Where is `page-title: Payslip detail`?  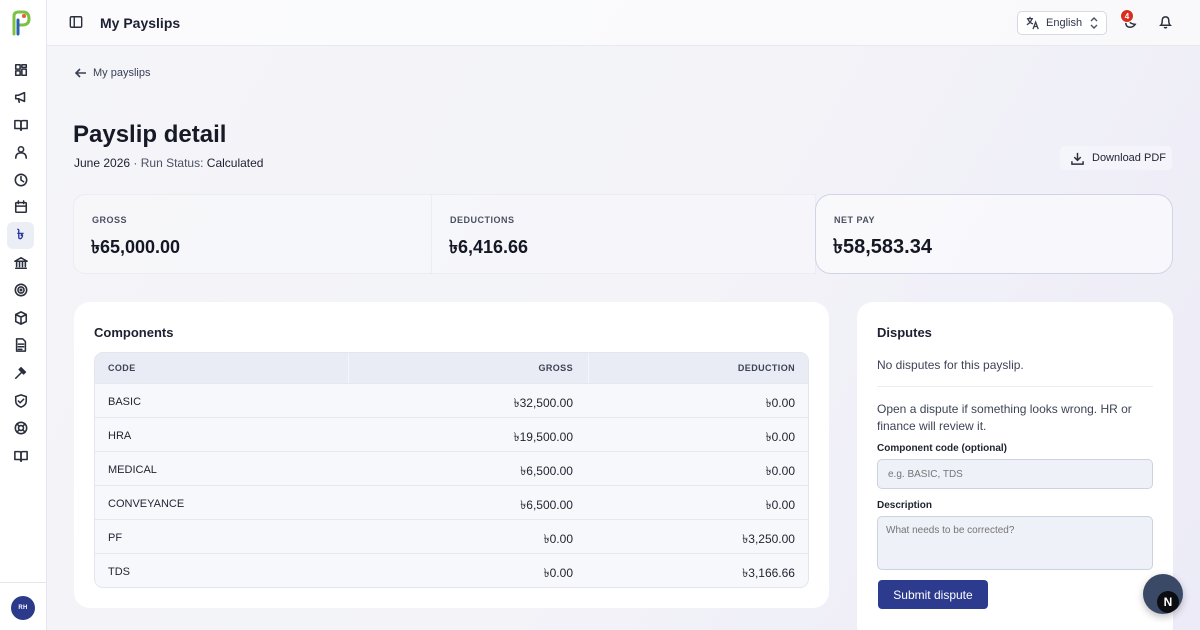 page-title: Payslip detail is located at coordinates (150, 134).